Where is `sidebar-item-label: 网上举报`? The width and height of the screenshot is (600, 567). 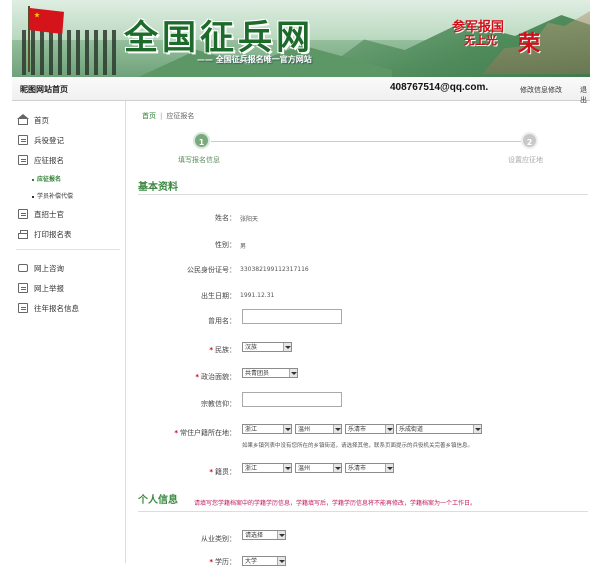 sidebar-item-label: 网上举报 is located at coordinates (49, 288).